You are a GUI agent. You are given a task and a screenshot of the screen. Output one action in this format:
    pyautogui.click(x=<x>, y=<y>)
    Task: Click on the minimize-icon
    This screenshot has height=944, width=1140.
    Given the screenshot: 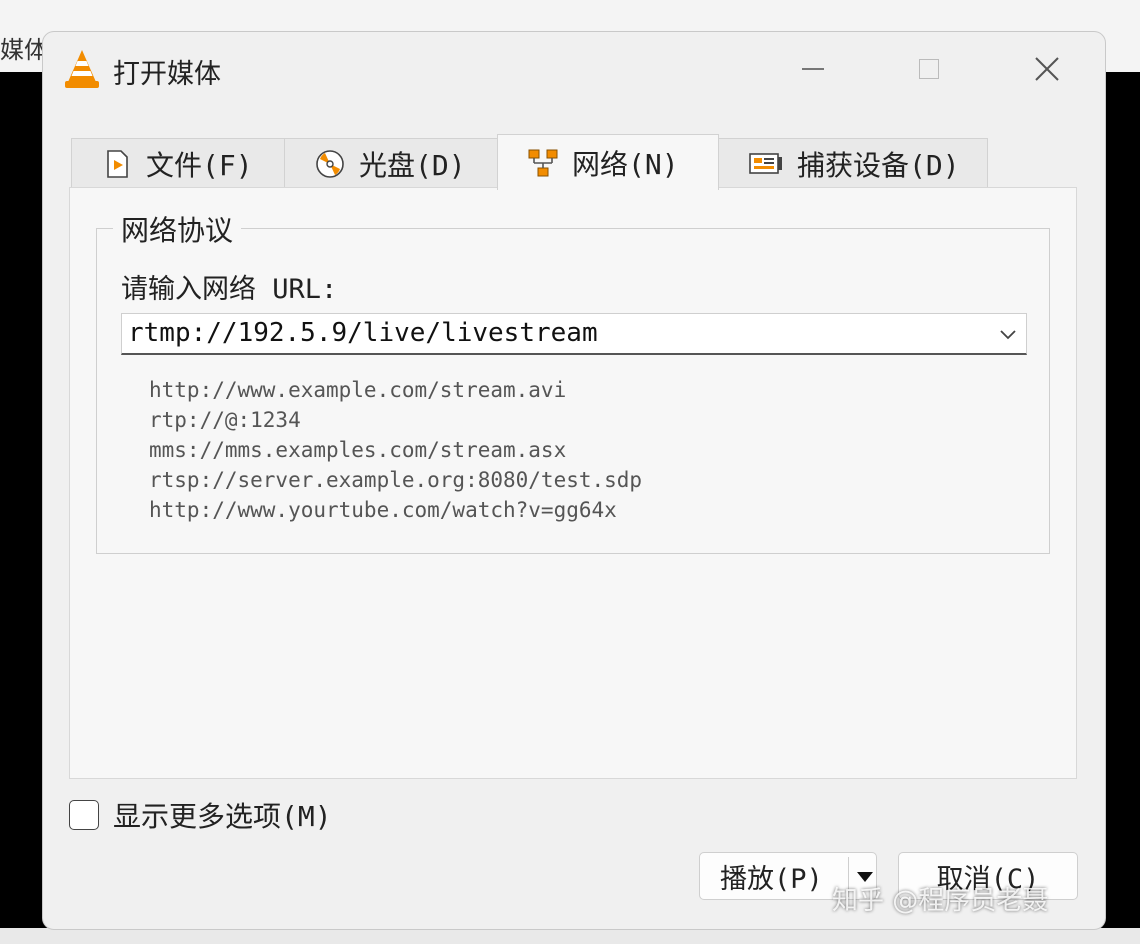 What is the action you would take?
    pyautogui.click(x=813, y=69)
    